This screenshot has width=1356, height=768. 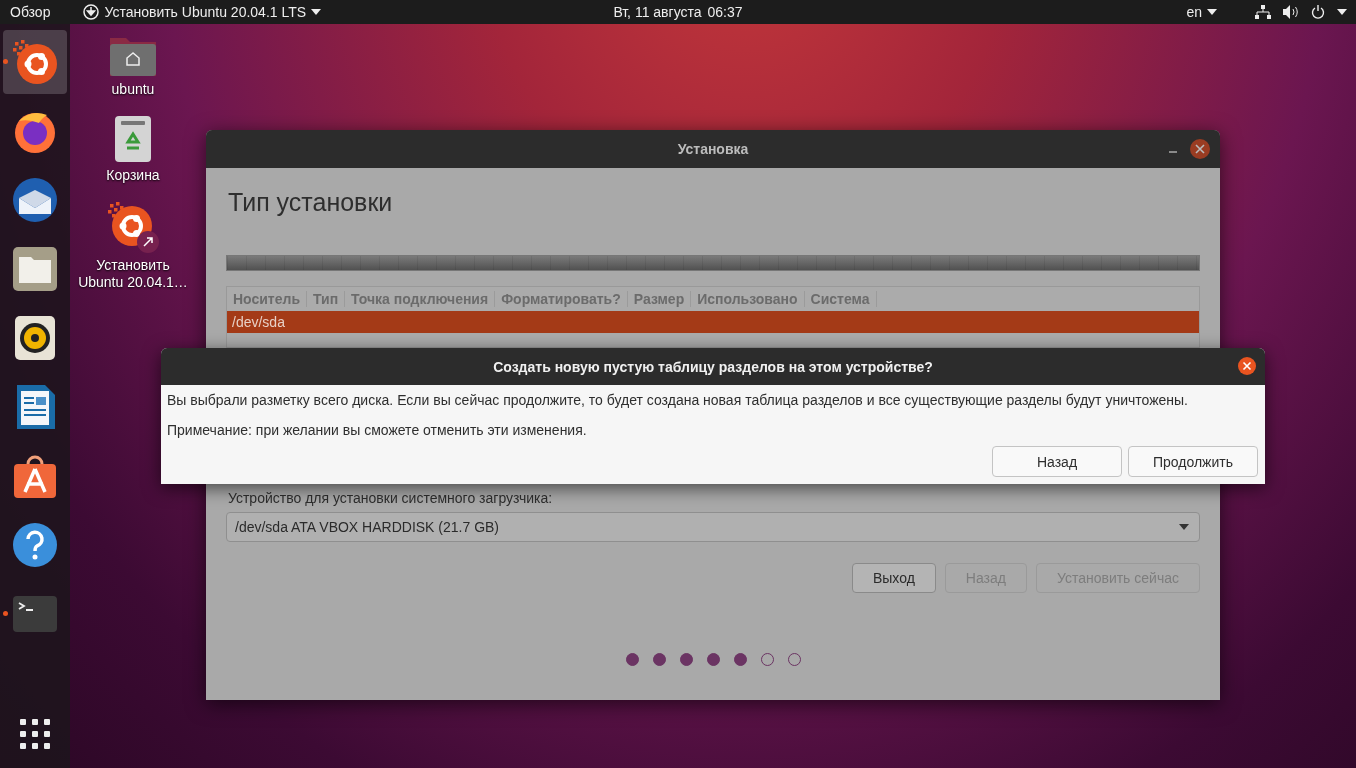 What do you see at coordinates (893, 578) in the screenshot?
I see `window-button: Выход` at bounding box center [893, 578].